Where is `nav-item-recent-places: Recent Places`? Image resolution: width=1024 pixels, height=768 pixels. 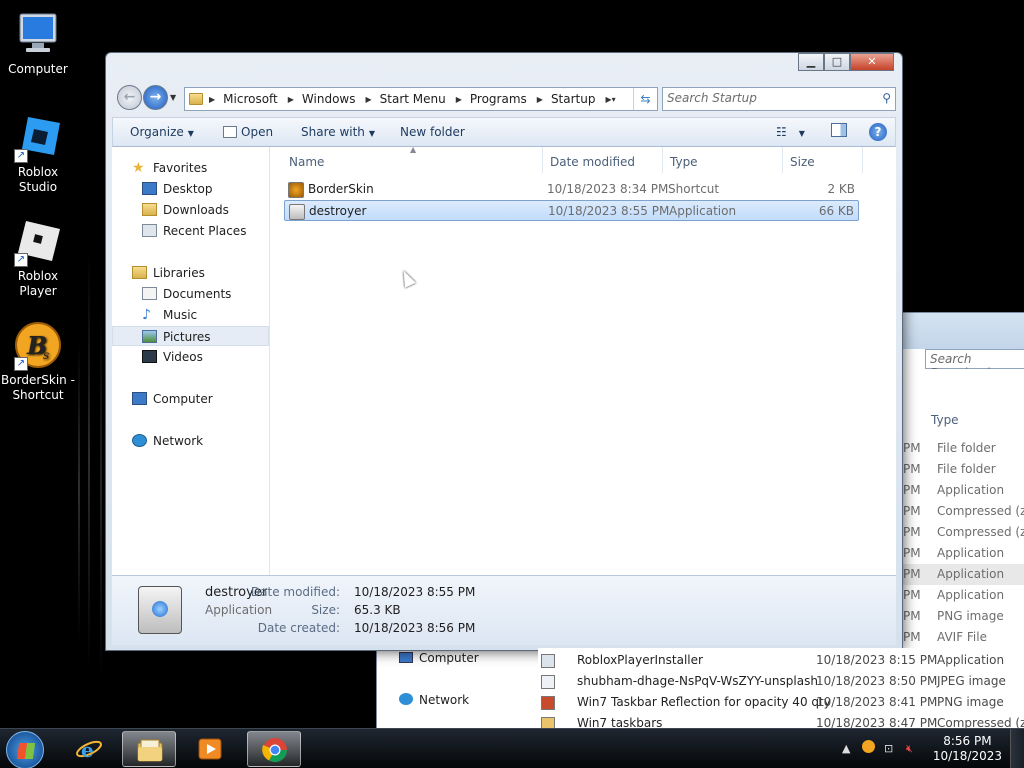
nav-item-recent-places: Recent Places is located at coordinates (190, 231).